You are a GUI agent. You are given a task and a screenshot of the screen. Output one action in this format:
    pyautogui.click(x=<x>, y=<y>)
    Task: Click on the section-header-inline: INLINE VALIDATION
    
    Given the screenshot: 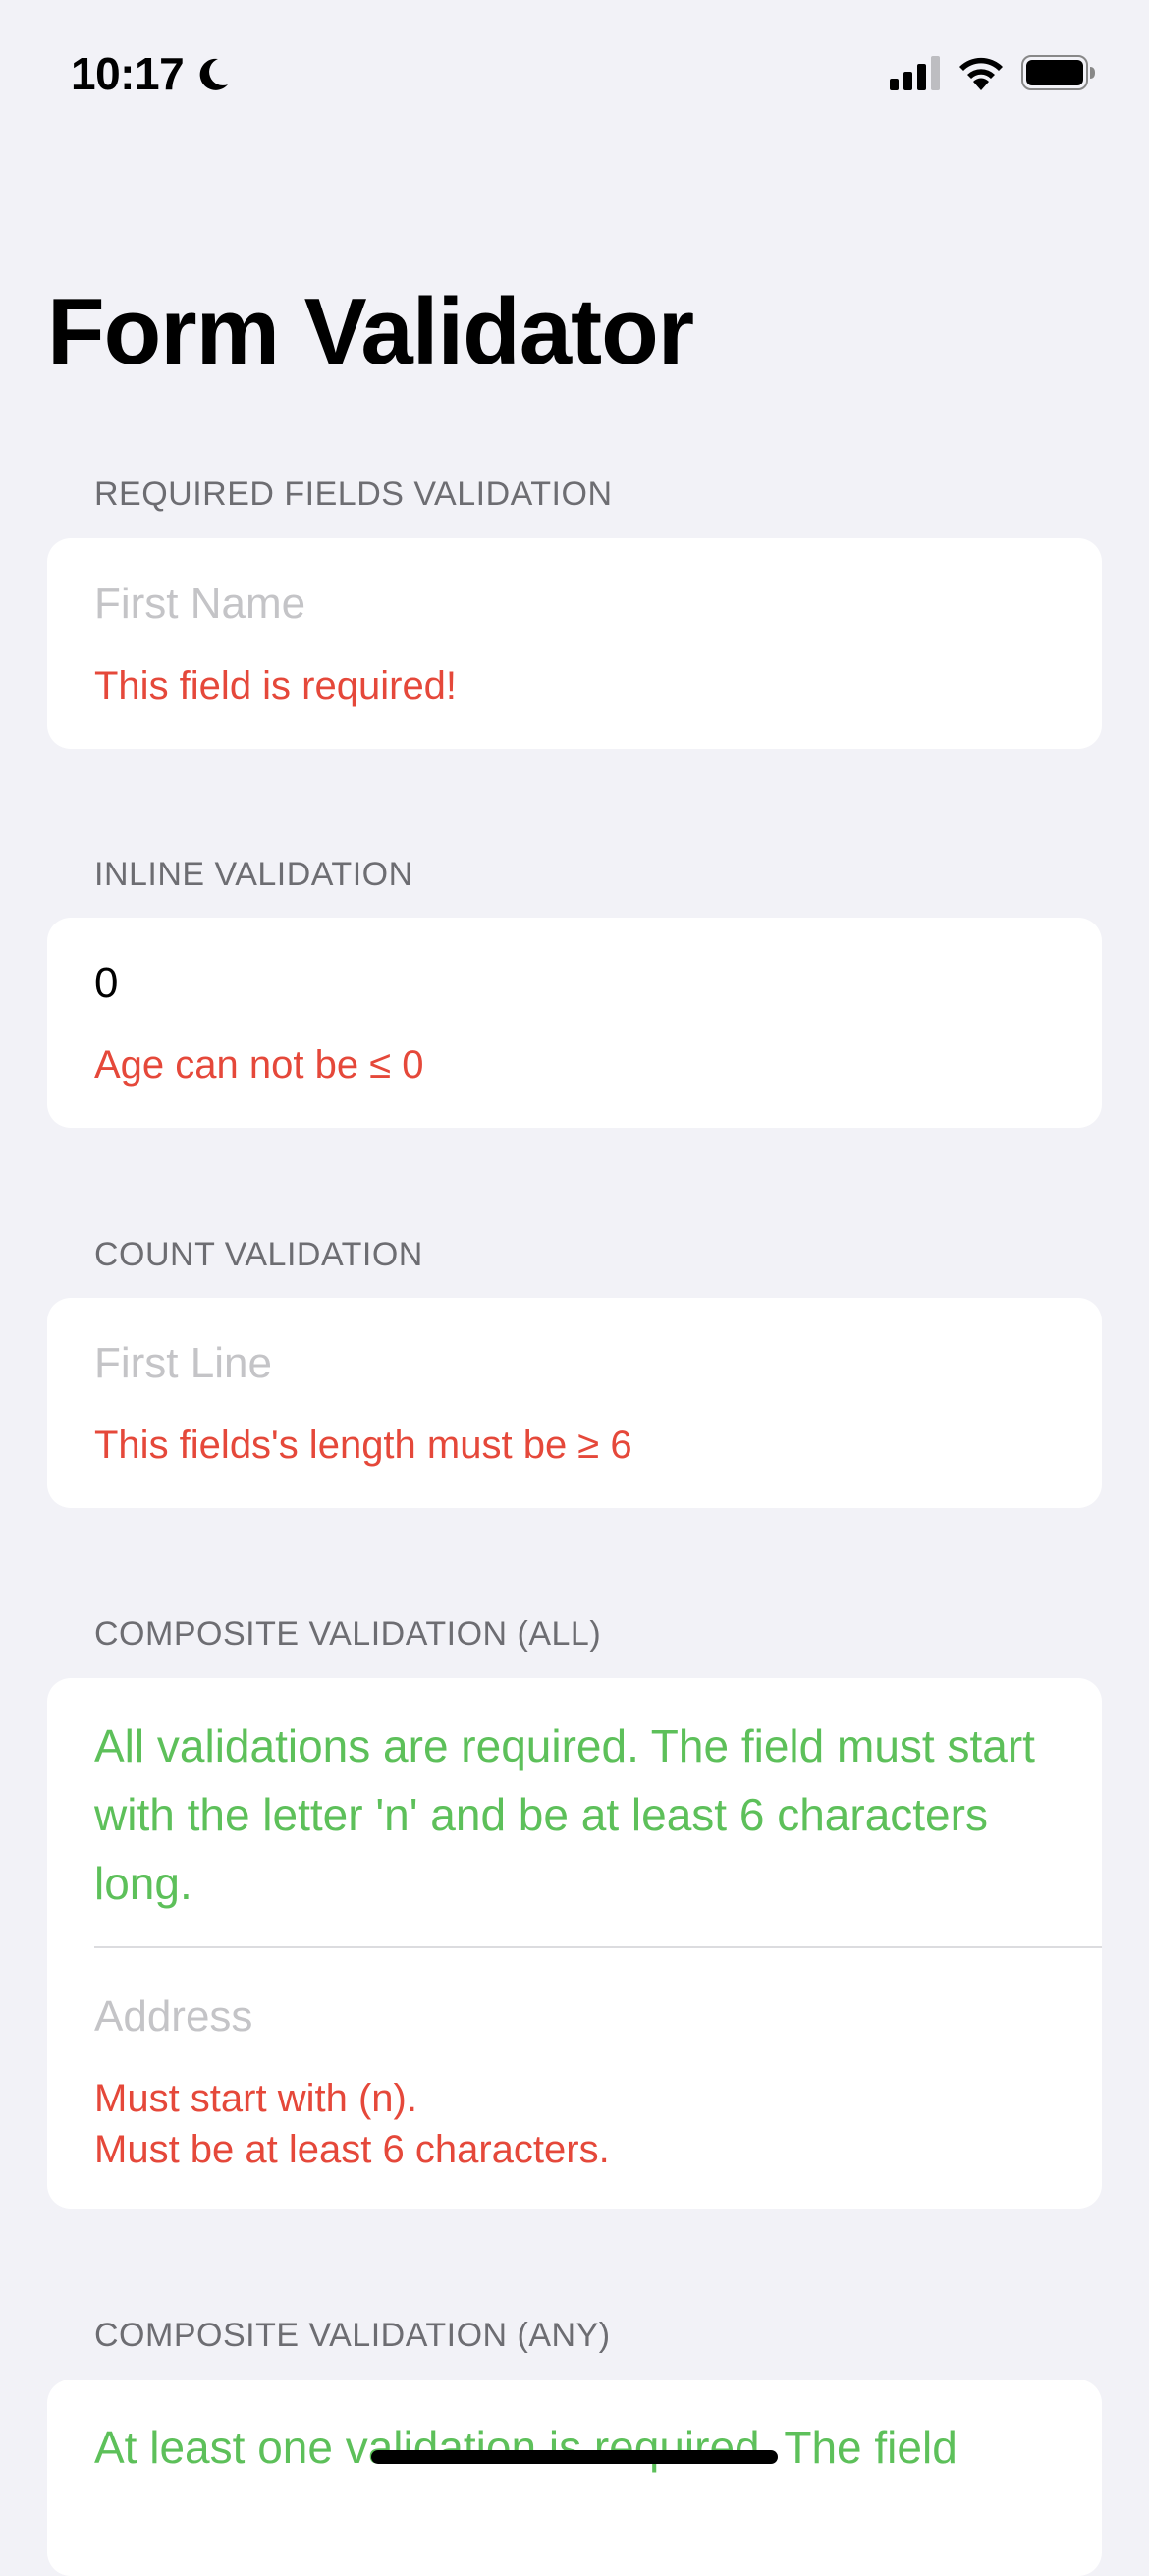 What is the action you would take?
    pyautogui.click(x=253, y=874)
    